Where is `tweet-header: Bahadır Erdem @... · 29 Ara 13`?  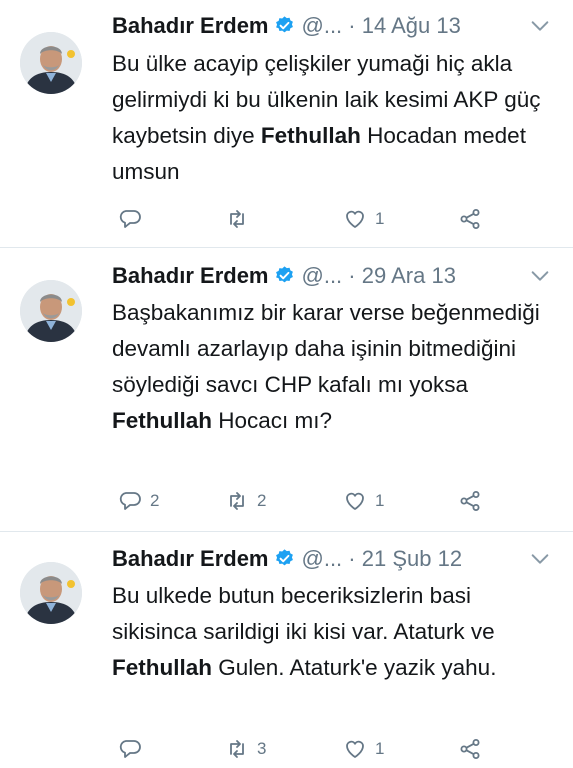
tweet-header: Bahadır Erdem @... · 29 Ara 13 is located at coordinates (284, 276).